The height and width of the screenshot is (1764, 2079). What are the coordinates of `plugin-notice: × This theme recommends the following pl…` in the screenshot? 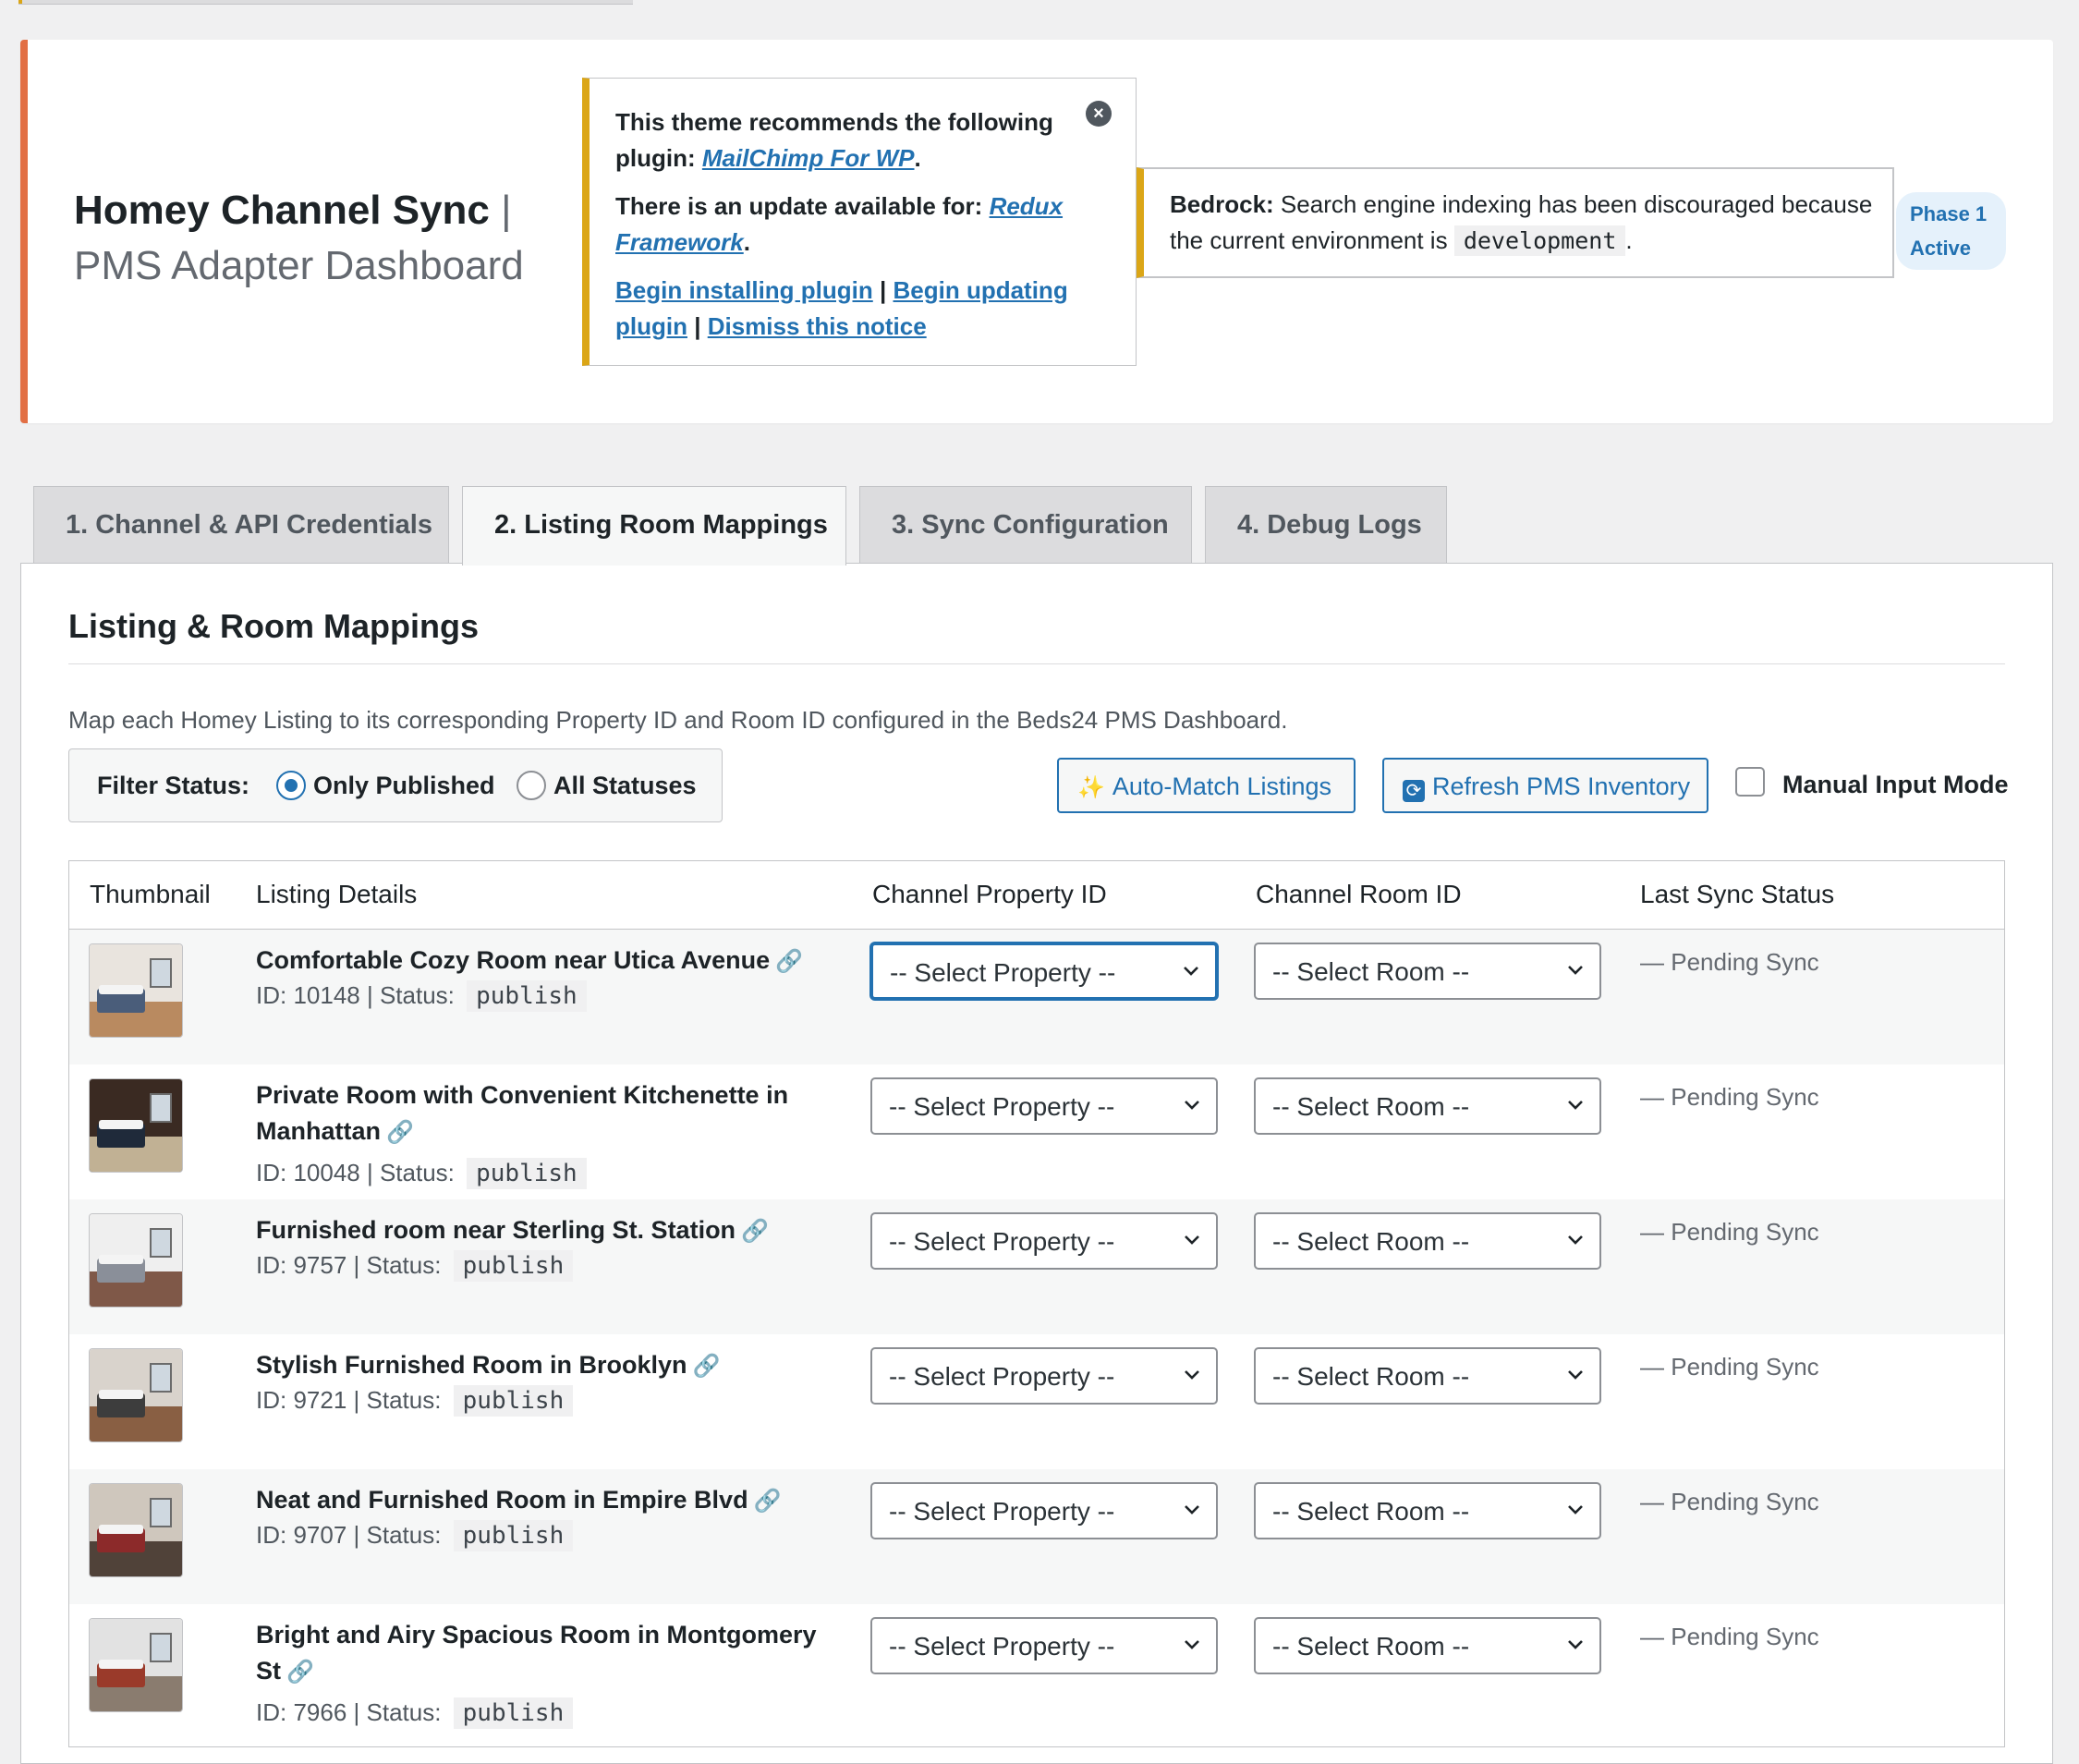 It's located at (860, 222).